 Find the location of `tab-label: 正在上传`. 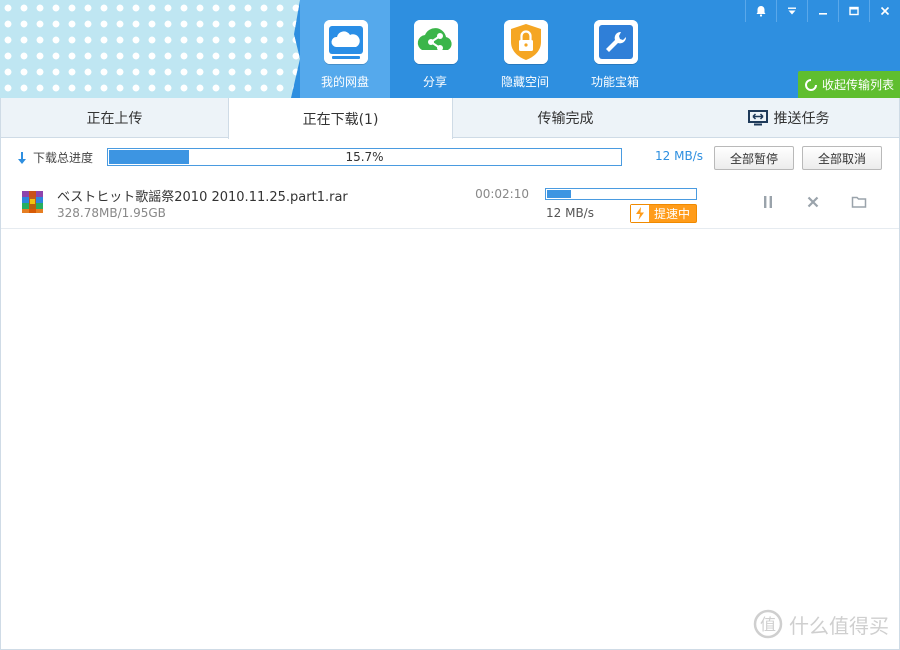

tab-label: 正在上传 is located at coordinates (114, 119).